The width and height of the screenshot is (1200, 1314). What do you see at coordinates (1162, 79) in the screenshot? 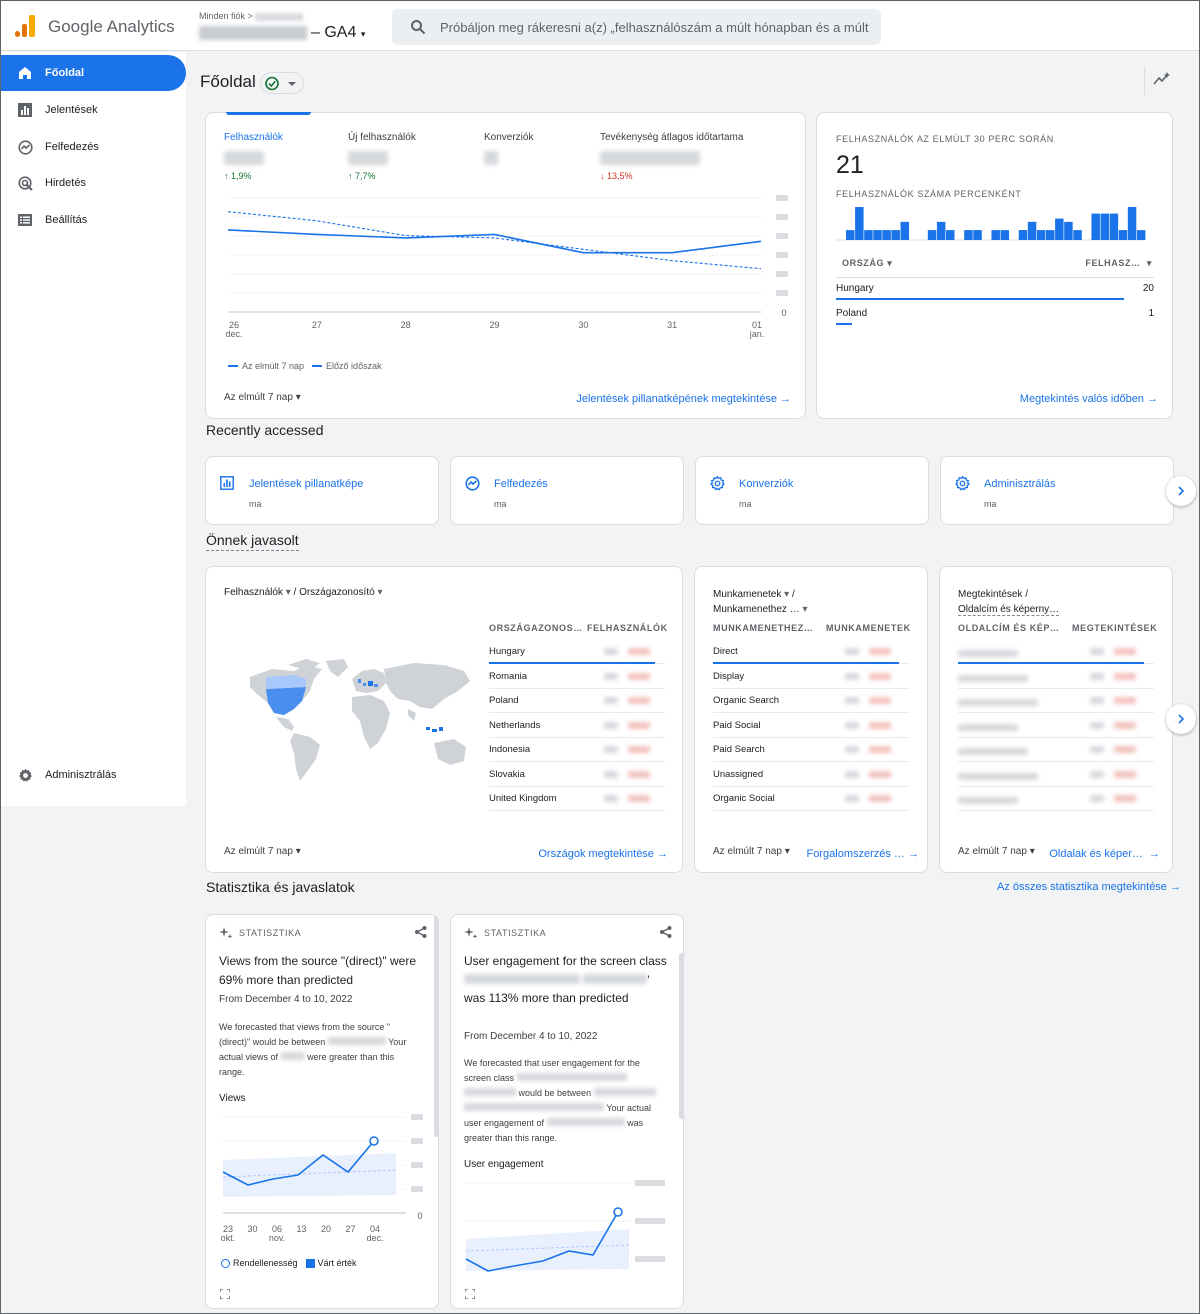
I see `insights-toggle-icon` at bounding box center [1162, 79].